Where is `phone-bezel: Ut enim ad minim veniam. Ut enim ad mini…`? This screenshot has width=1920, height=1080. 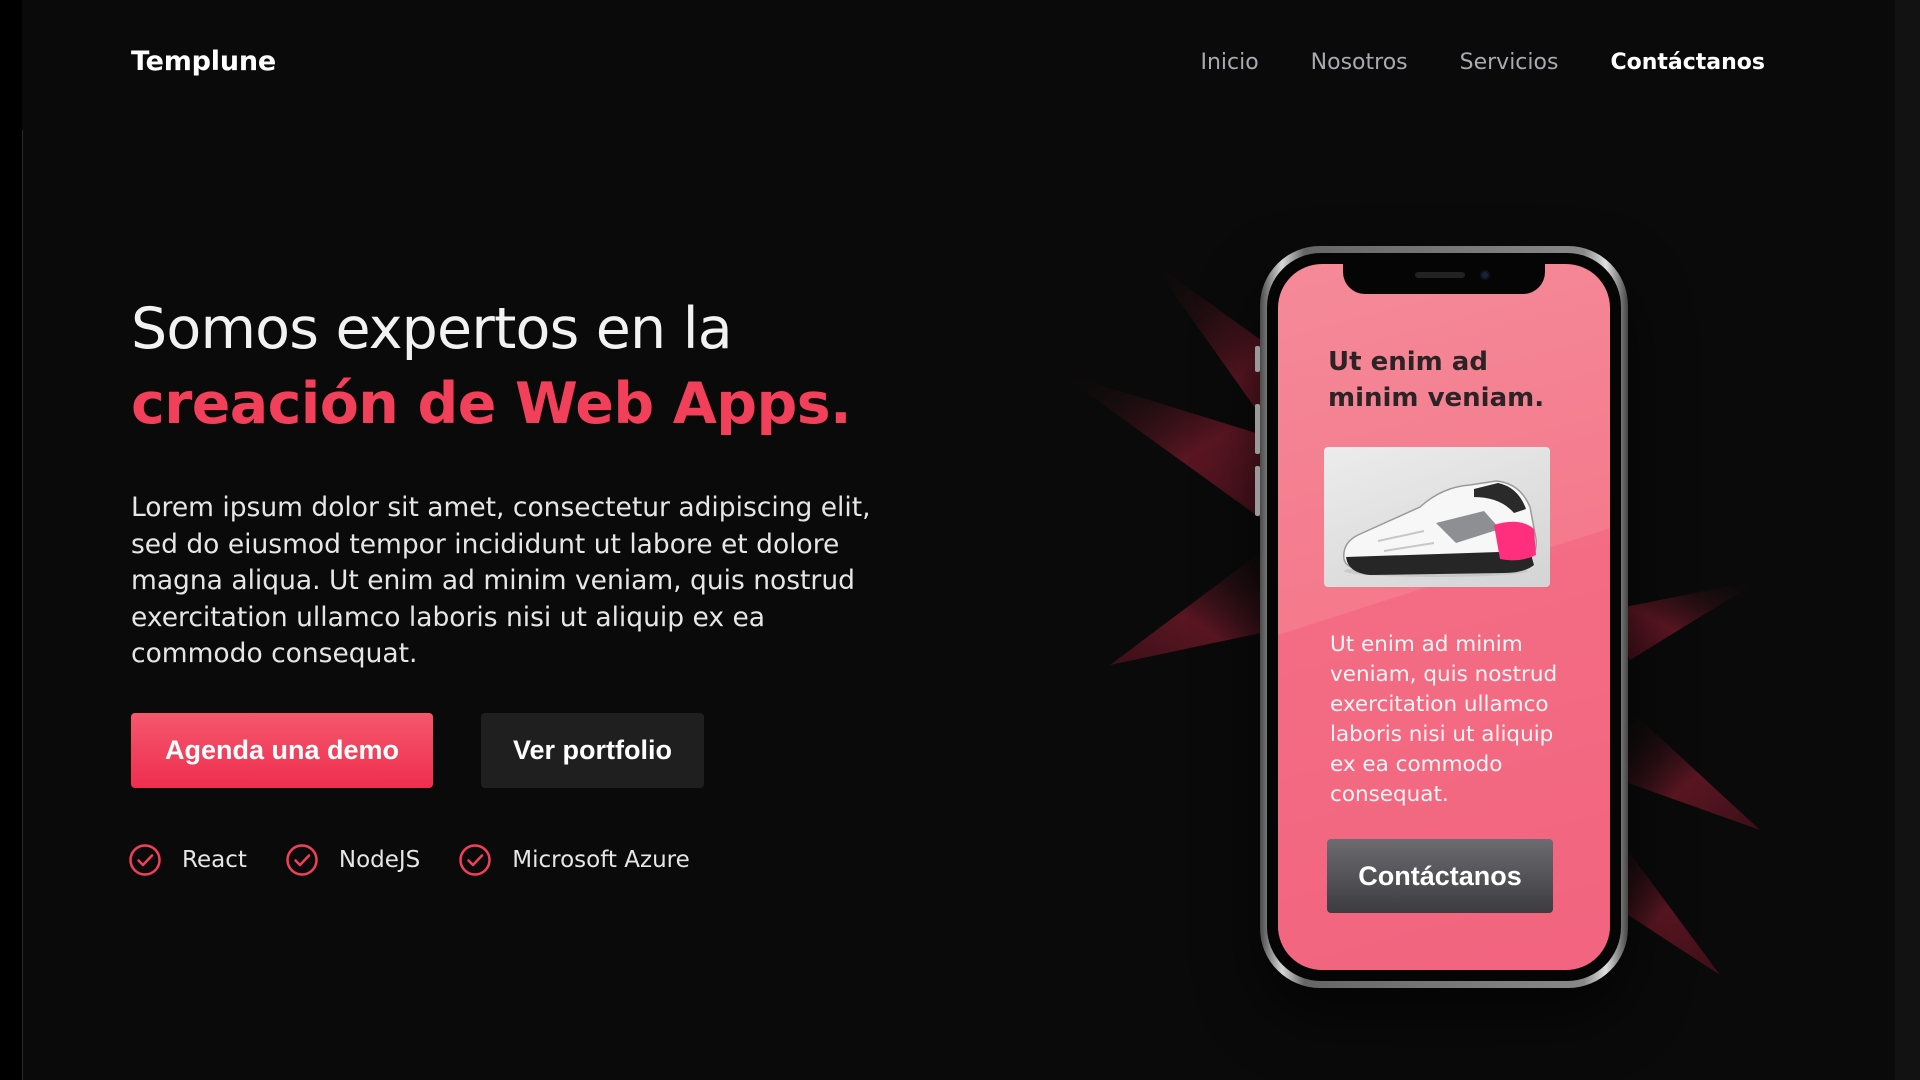
phone-bezel: Ut enim ad minim veniam. Ut enim ad mini… is located at coordinates (1444, 617).